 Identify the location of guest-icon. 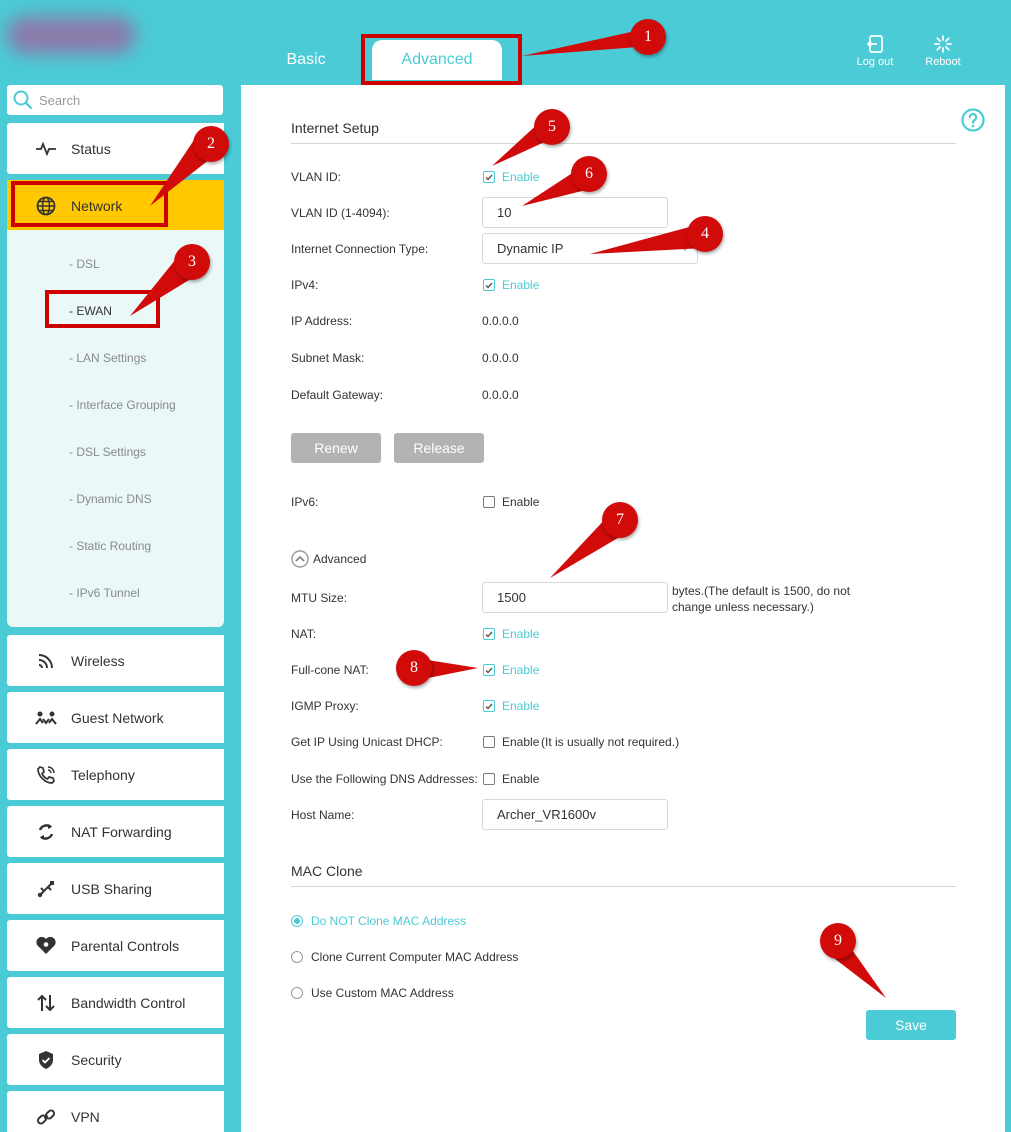
(46, 718).